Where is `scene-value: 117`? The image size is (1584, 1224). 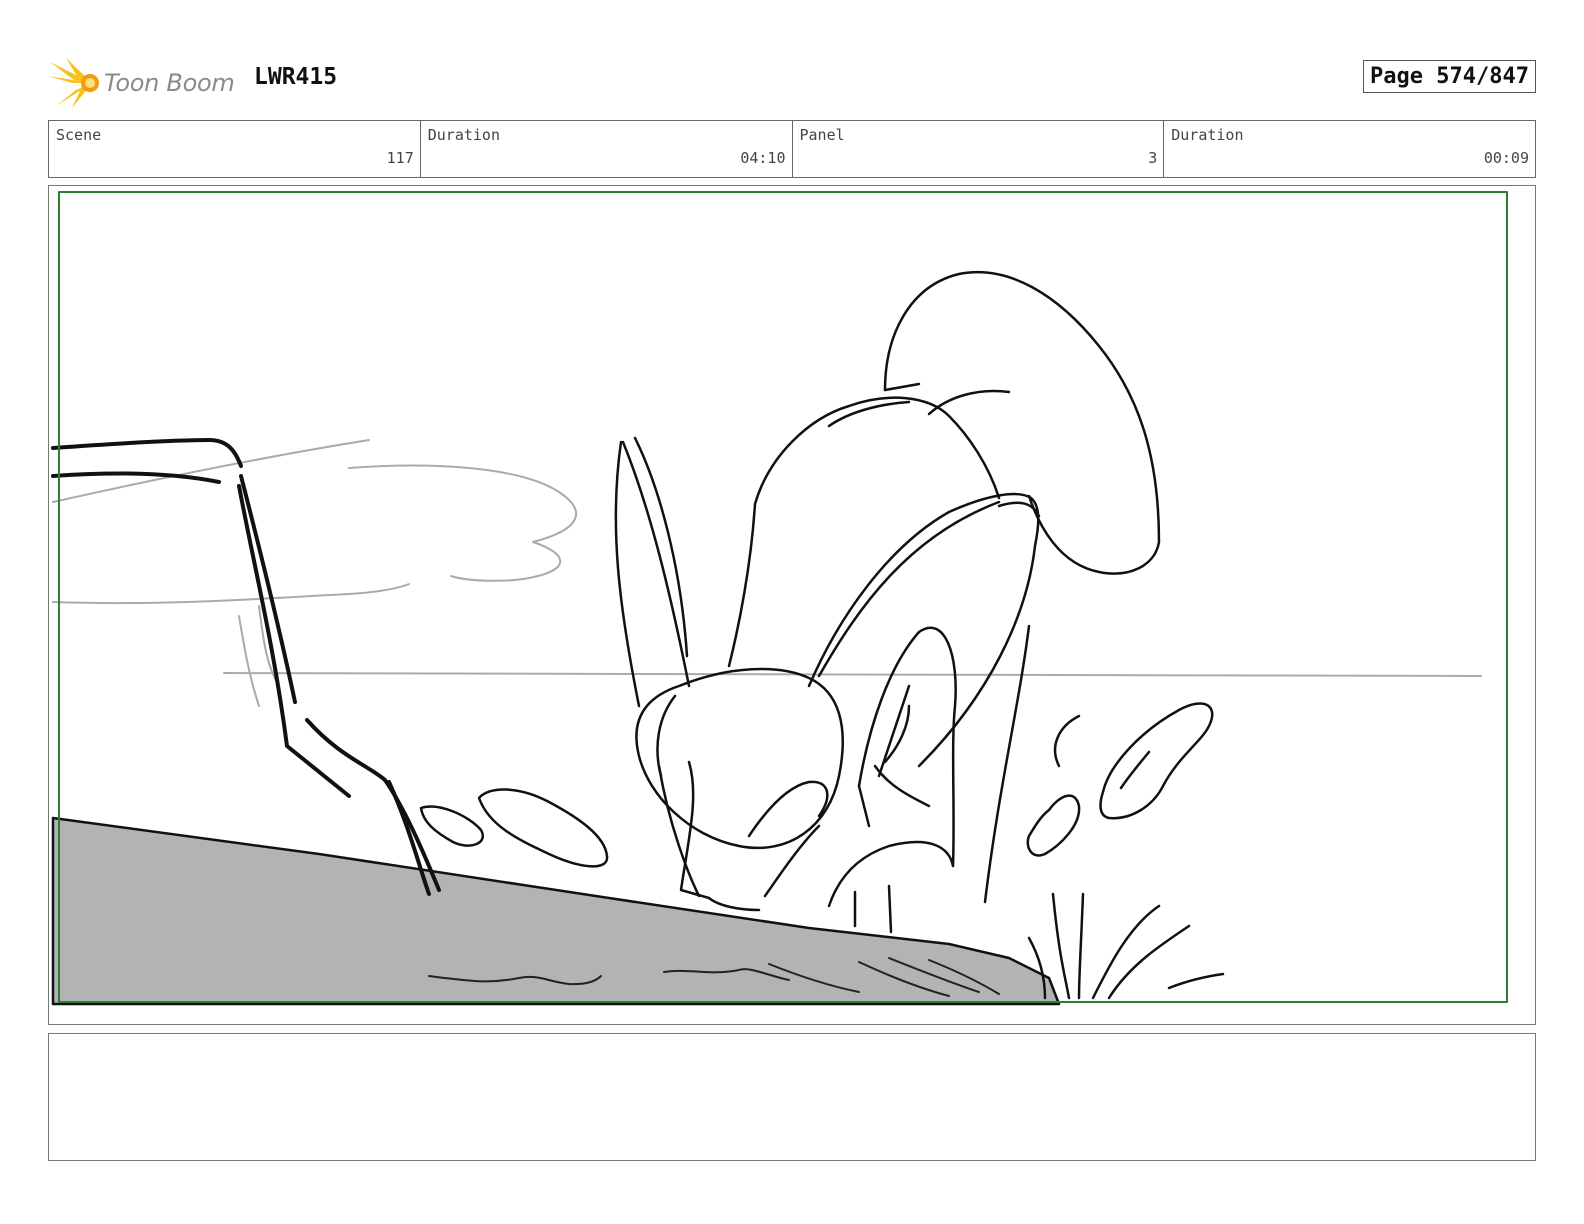 scene-value: 117 is located at coordinates (400, 158).